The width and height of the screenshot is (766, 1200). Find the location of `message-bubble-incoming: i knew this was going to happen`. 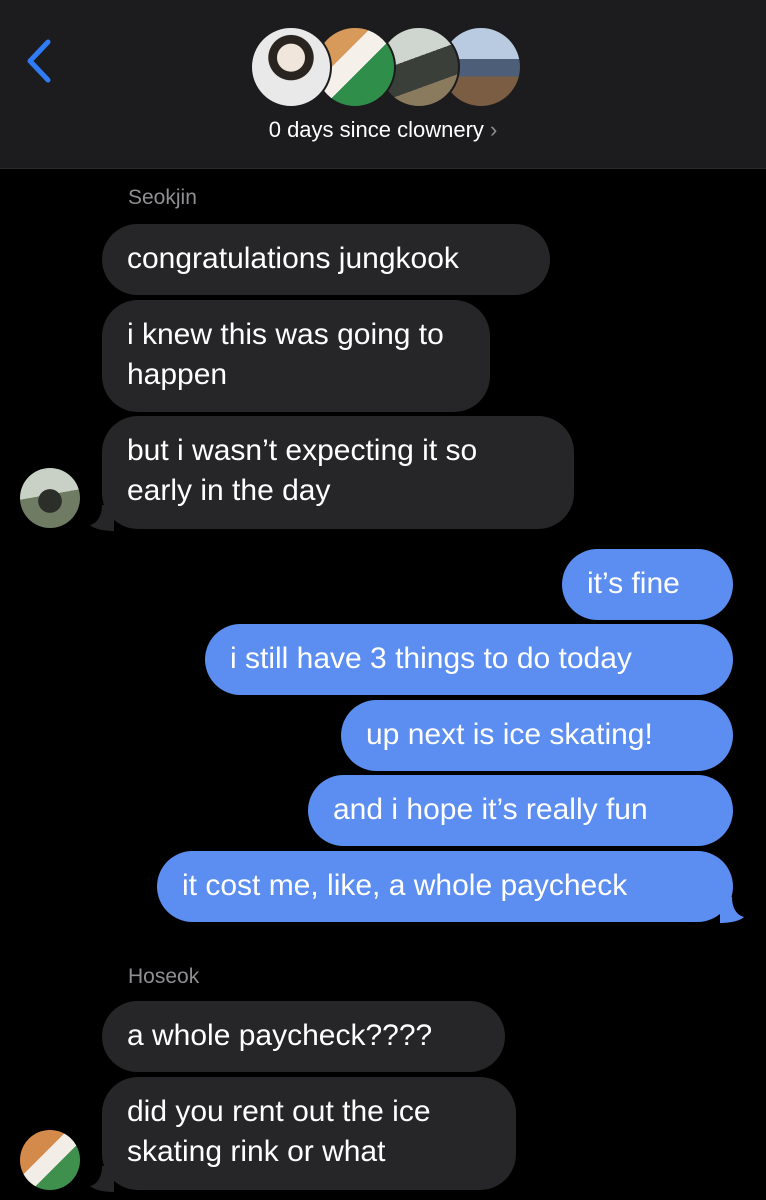

message-bubble-incoming: i knew this was going to happen is located at coordinates (296, 356).